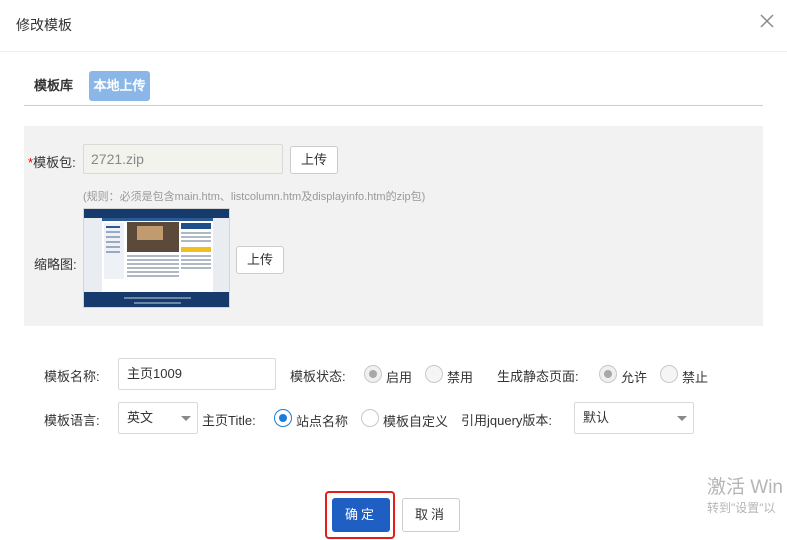 The width and height of the screenshot is (787, 540). What do you see at coordinates (695, 377) in the screenshot?
I see `static-deny-label: 禁止` at bounding box center [695, 377].